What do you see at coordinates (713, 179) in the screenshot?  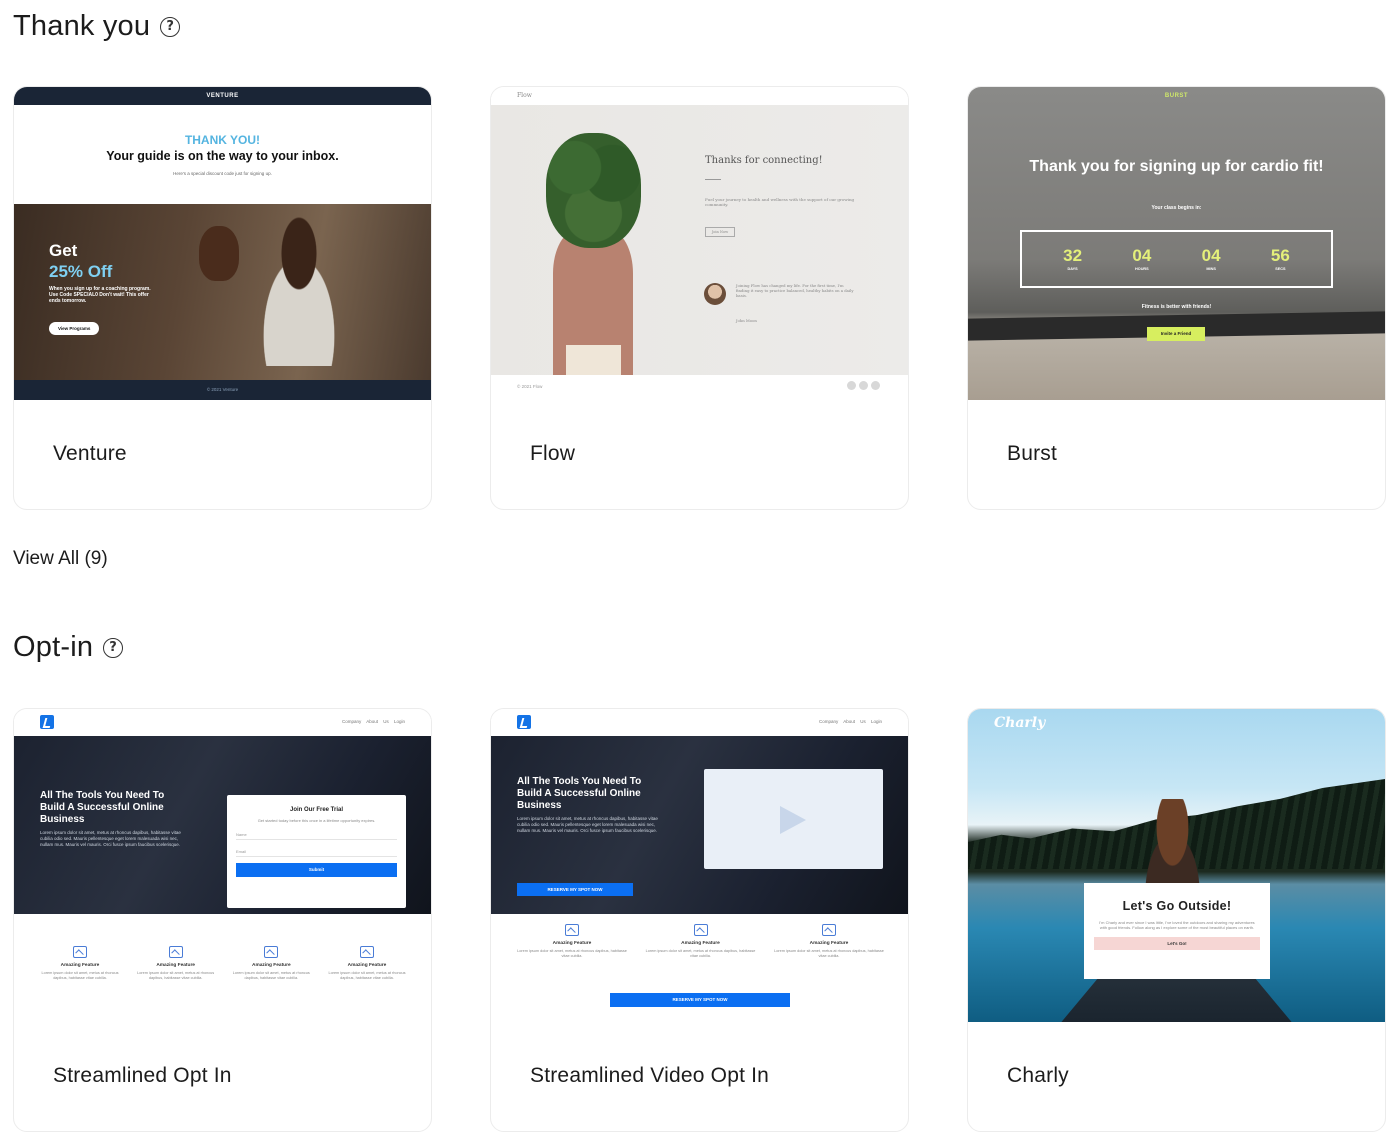 I see `flow-divider` at bounding box center [713, 179].